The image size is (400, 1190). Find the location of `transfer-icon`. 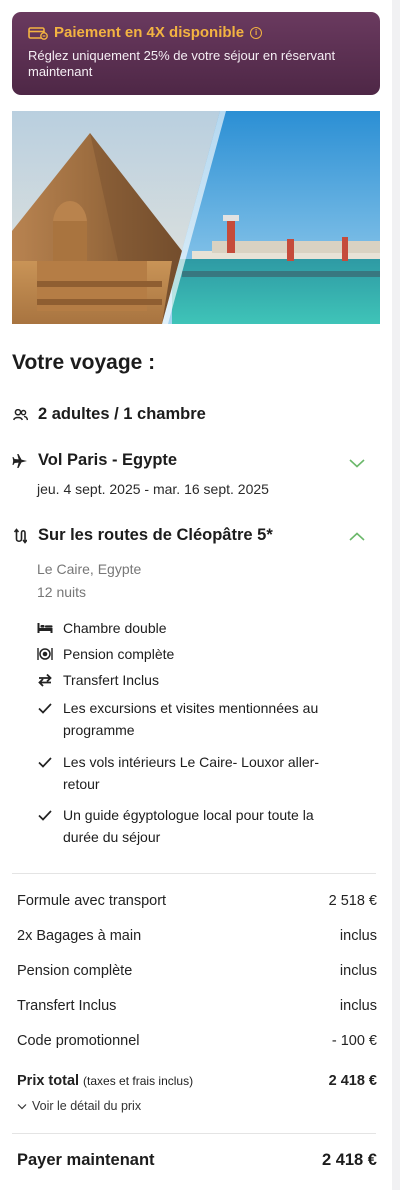

transfer-icon is located at coordinates (45, 680).